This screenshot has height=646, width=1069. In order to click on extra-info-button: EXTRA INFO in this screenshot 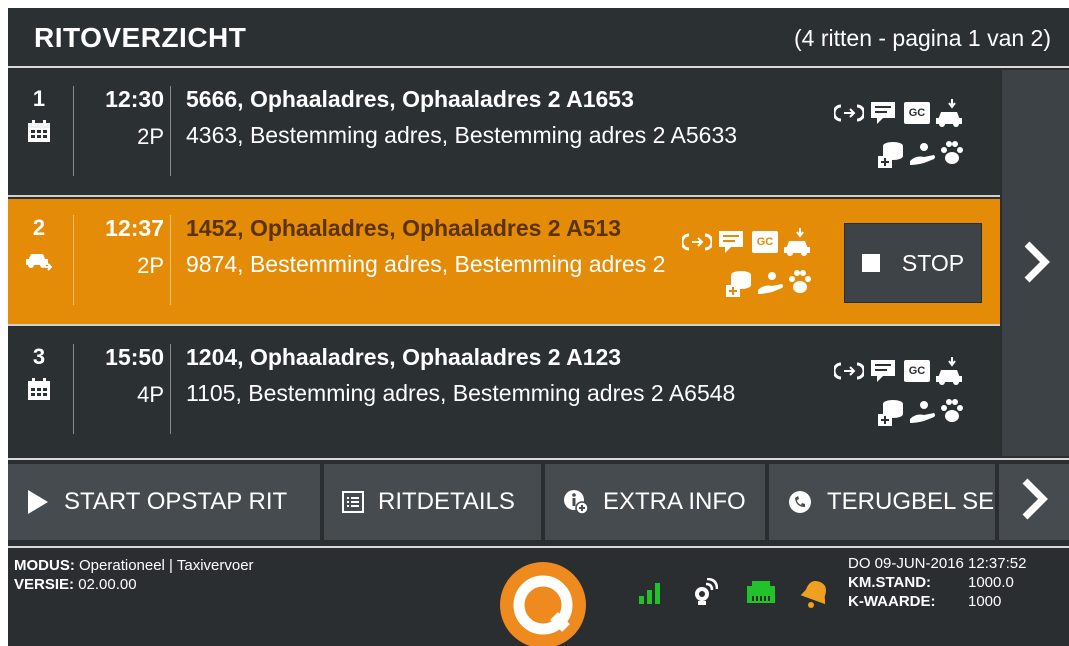, I will do `click(655, 502)`.